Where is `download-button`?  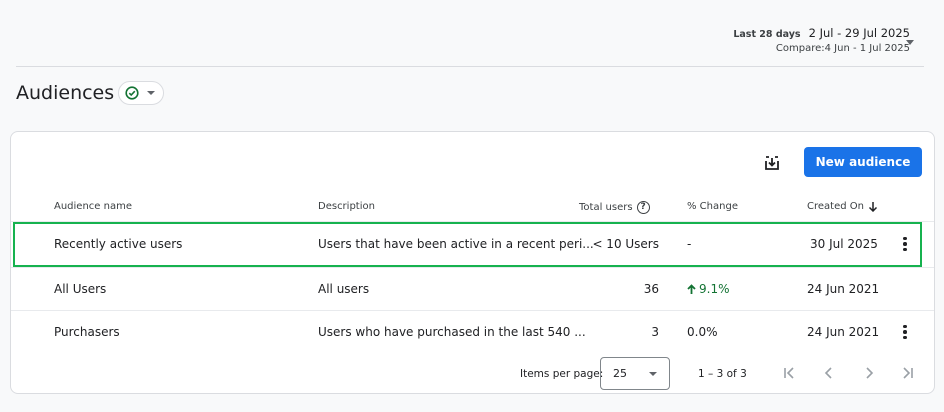 download-button is located at coordinates (772, 163).